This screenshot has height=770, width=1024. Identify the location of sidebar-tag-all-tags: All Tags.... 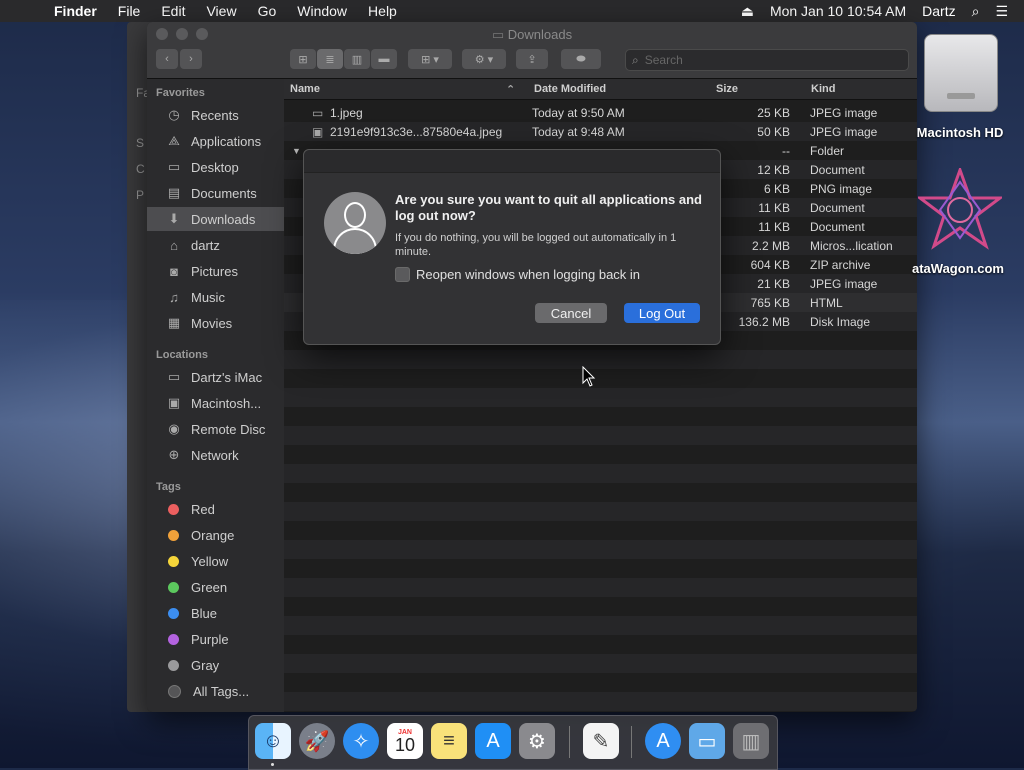
(215, 691).